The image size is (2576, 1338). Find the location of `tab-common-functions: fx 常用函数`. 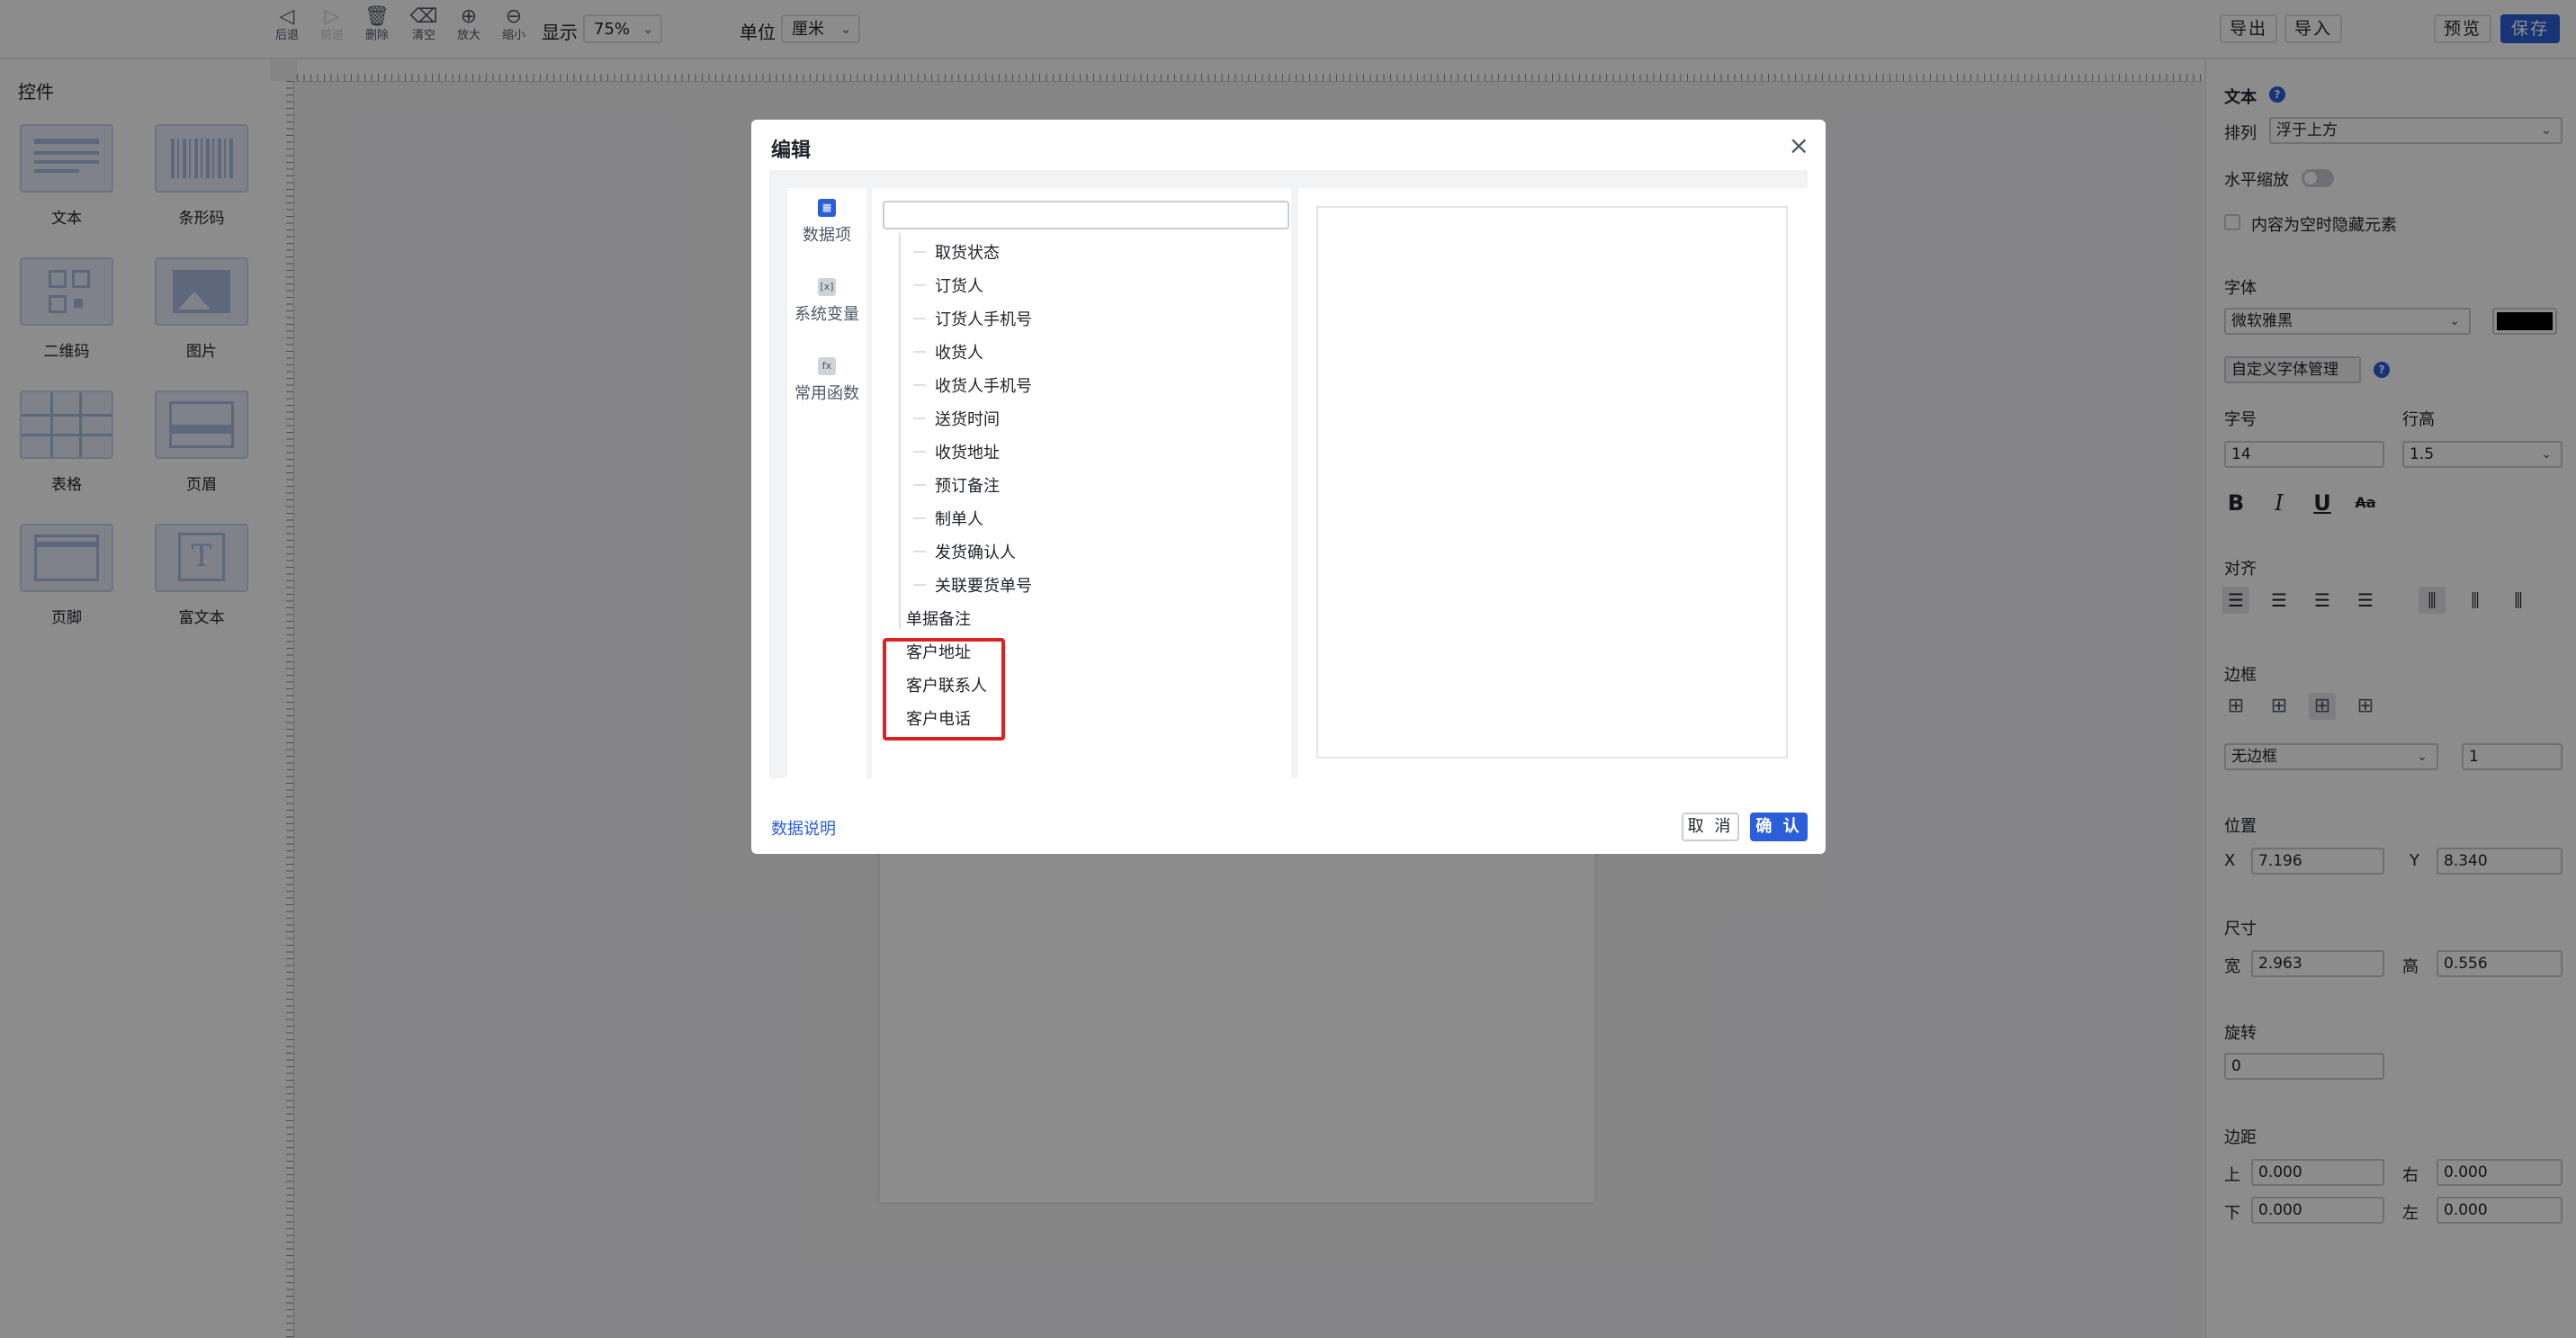

tab-common-functions: fx 常用函数 is located at coordinates (827, 386).